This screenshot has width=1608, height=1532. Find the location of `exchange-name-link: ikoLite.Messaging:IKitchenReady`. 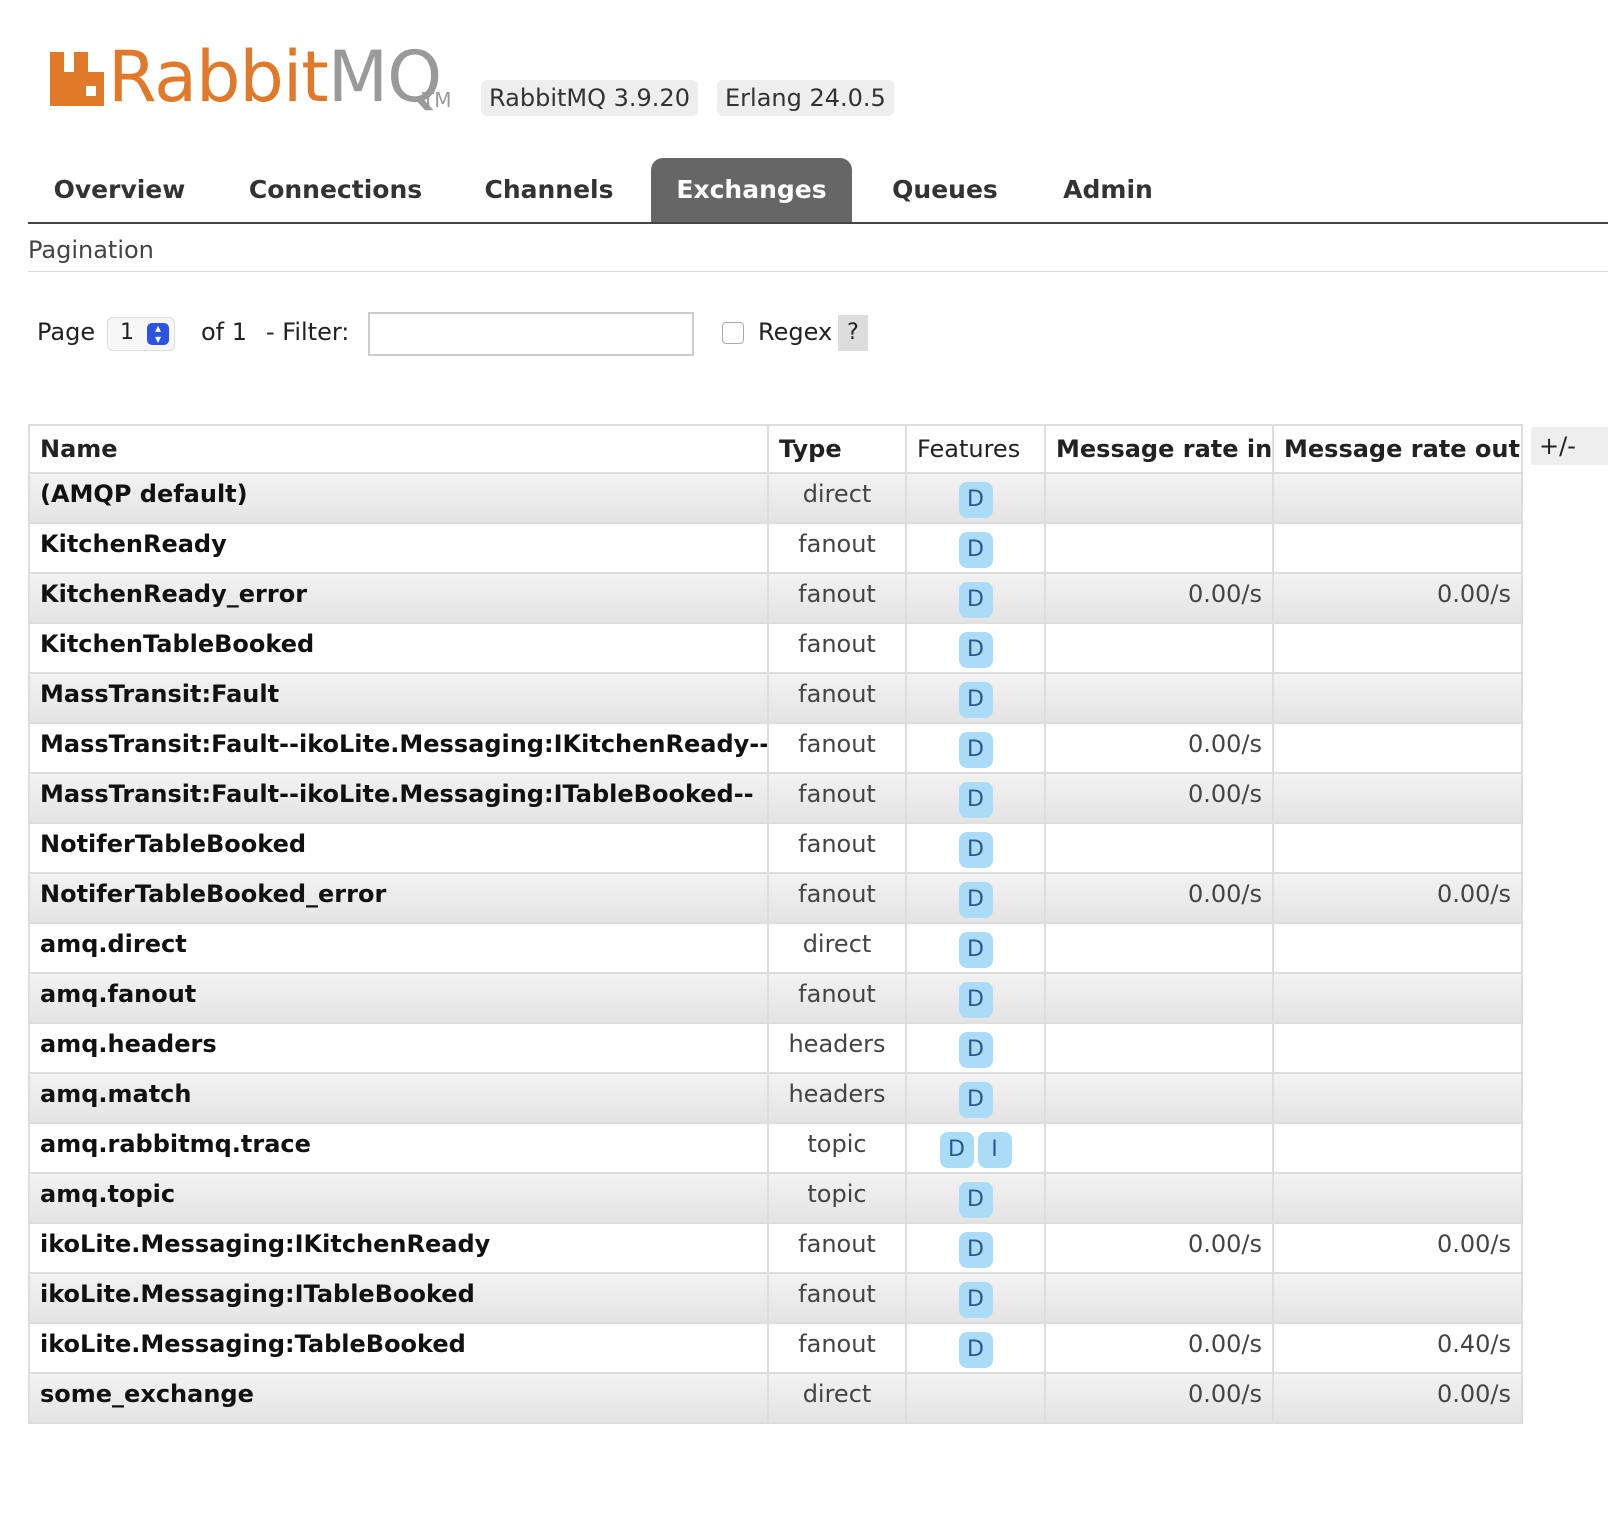

exchange-name-link: ikoLite.Messaging:IKitchenReady is located at coordinates (398, 1248).